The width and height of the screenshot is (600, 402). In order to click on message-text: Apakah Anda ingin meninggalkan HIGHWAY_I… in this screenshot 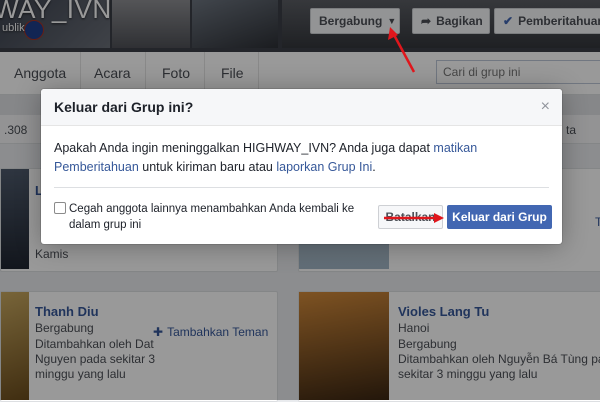, I will do `click(244, 148)`.